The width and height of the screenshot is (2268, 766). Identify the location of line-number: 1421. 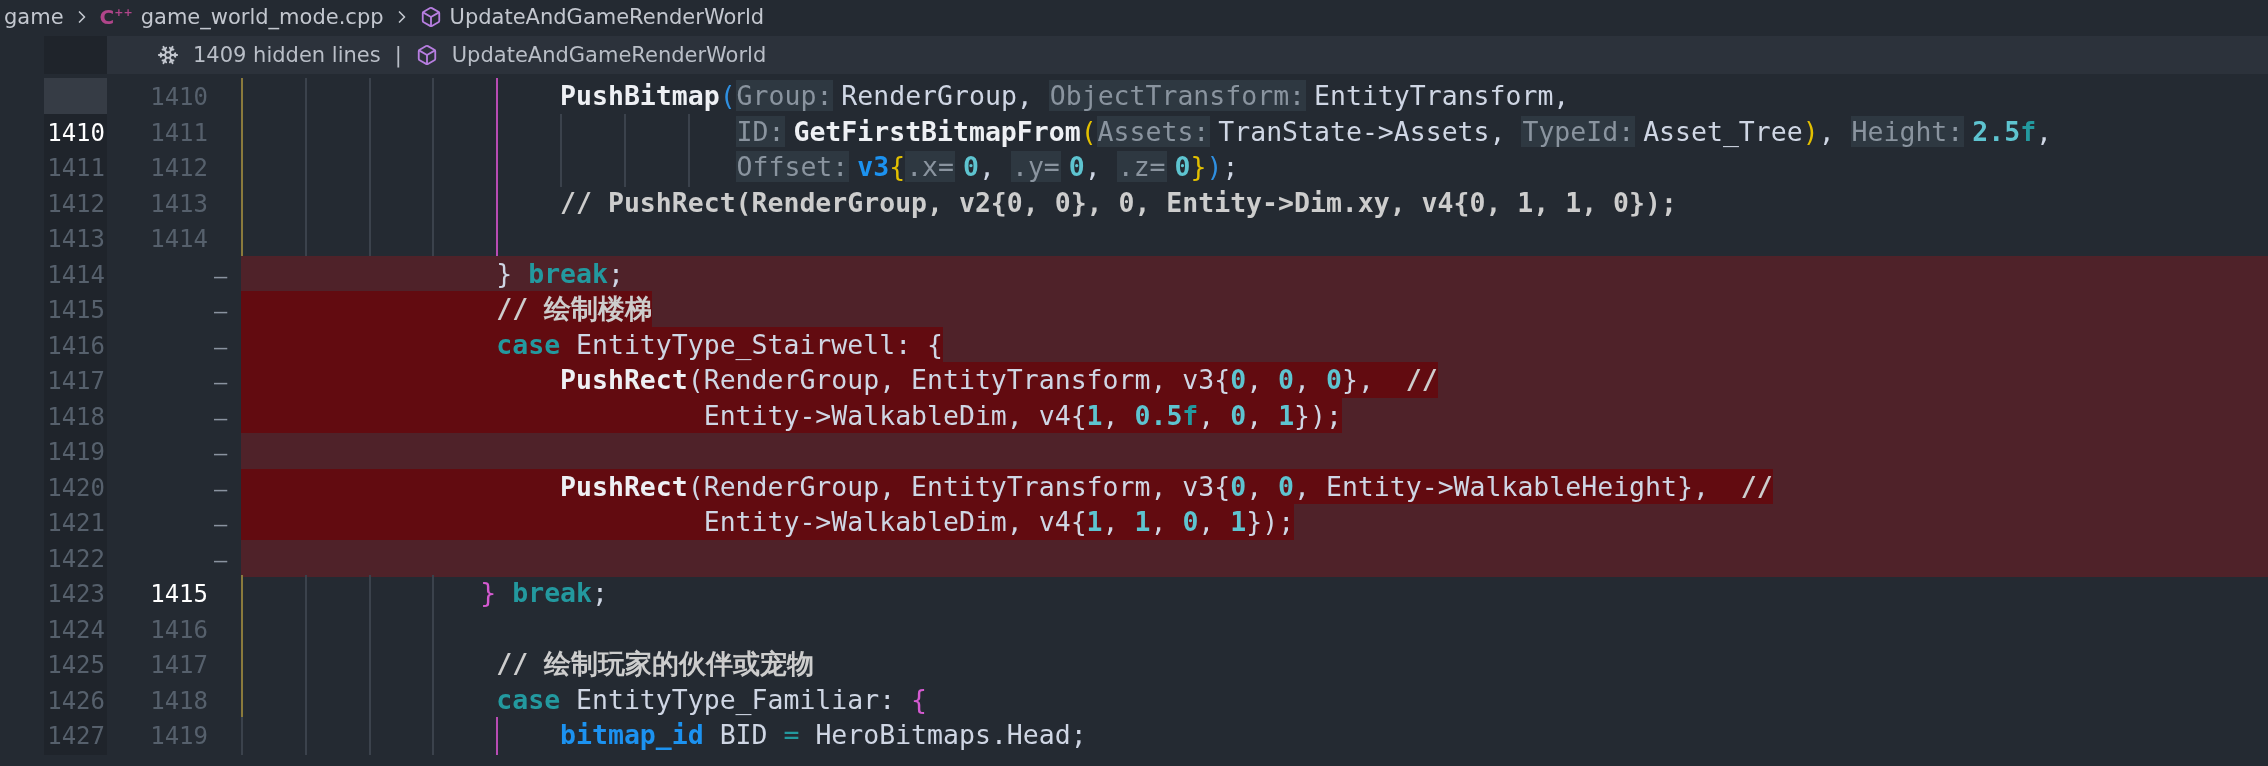
(76, 523).